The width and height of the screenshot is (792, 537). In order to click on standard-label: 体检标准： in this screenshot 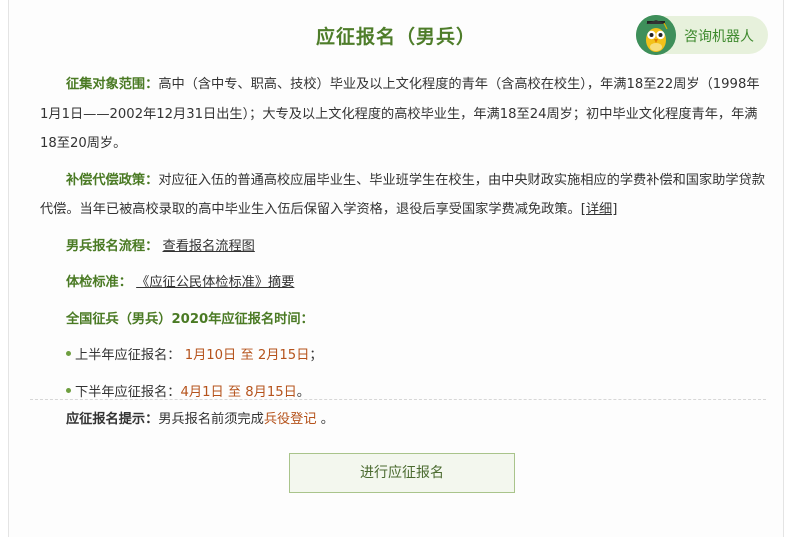, I will do `click(99, 282)`.